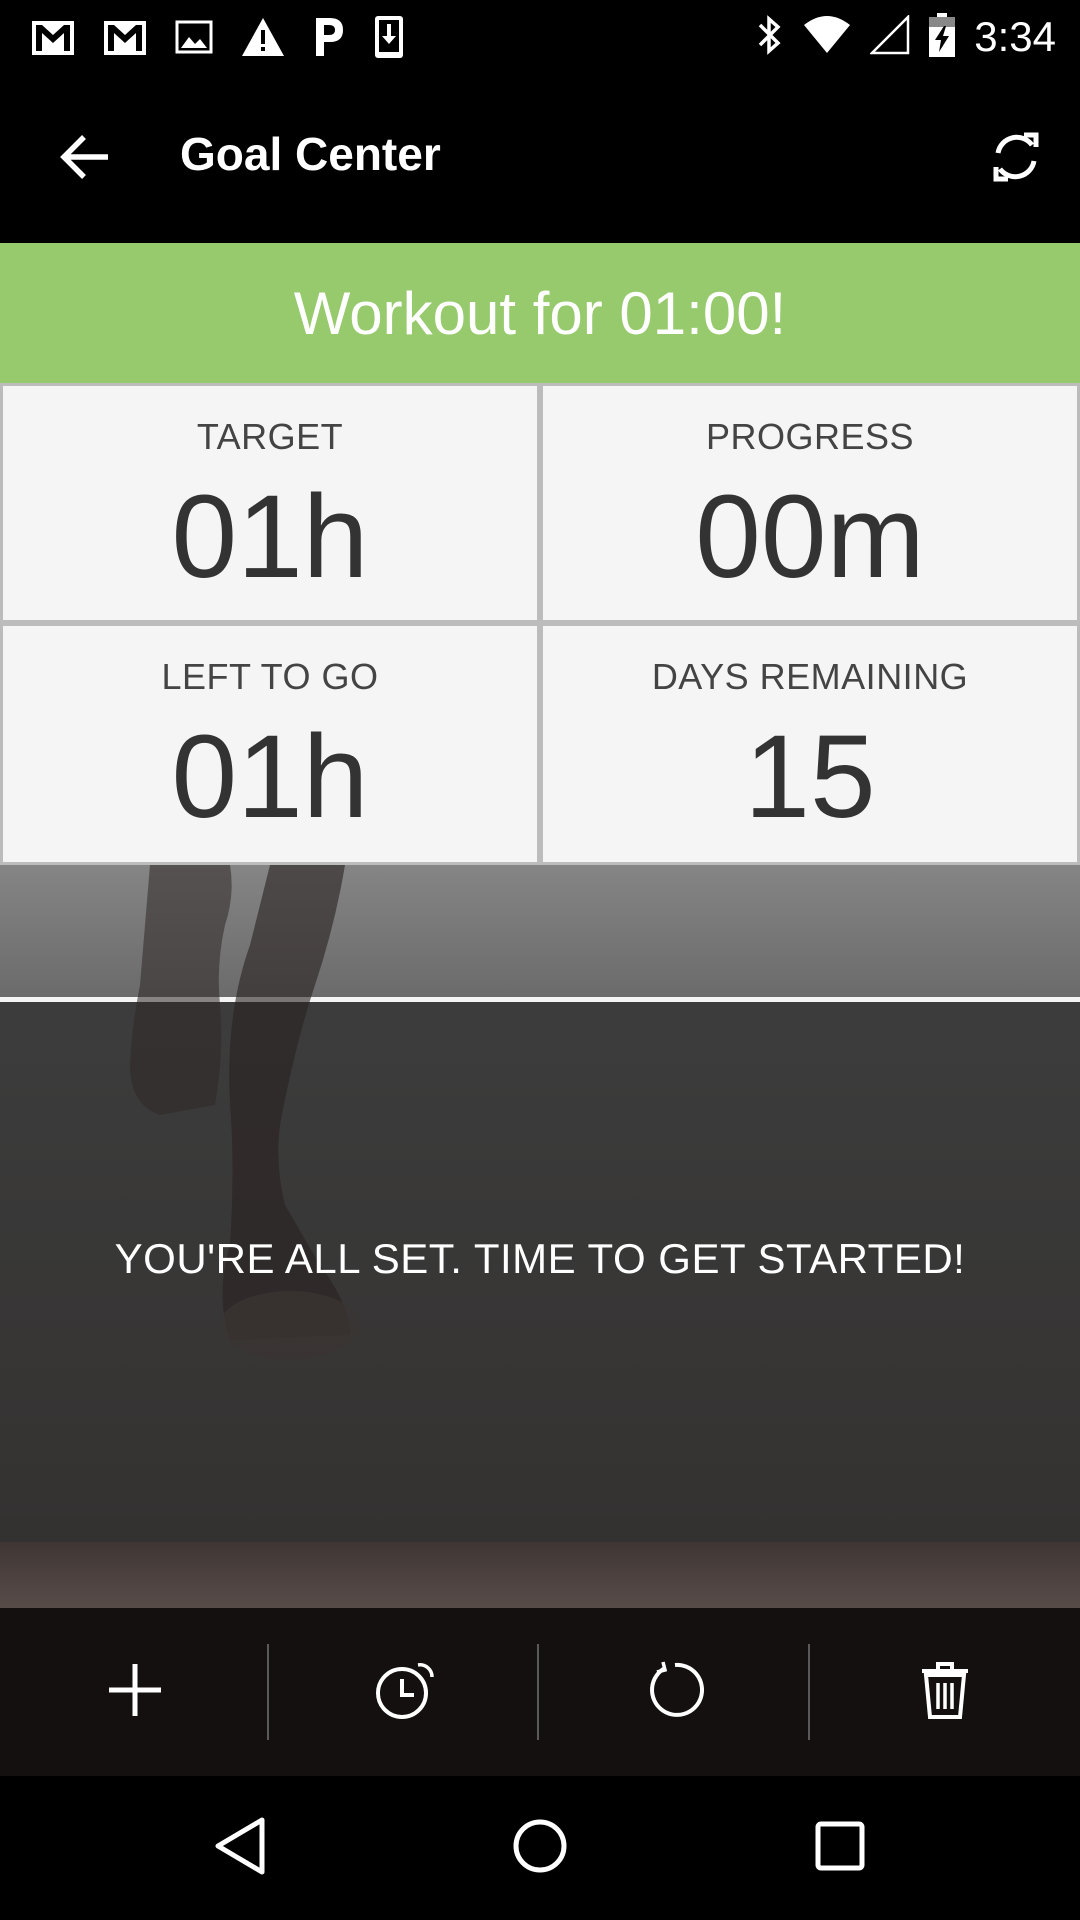 Image resolution: width=1080 pixels, height=1920 pixels. I want to click on refresh-icon, so click(1016, 159).